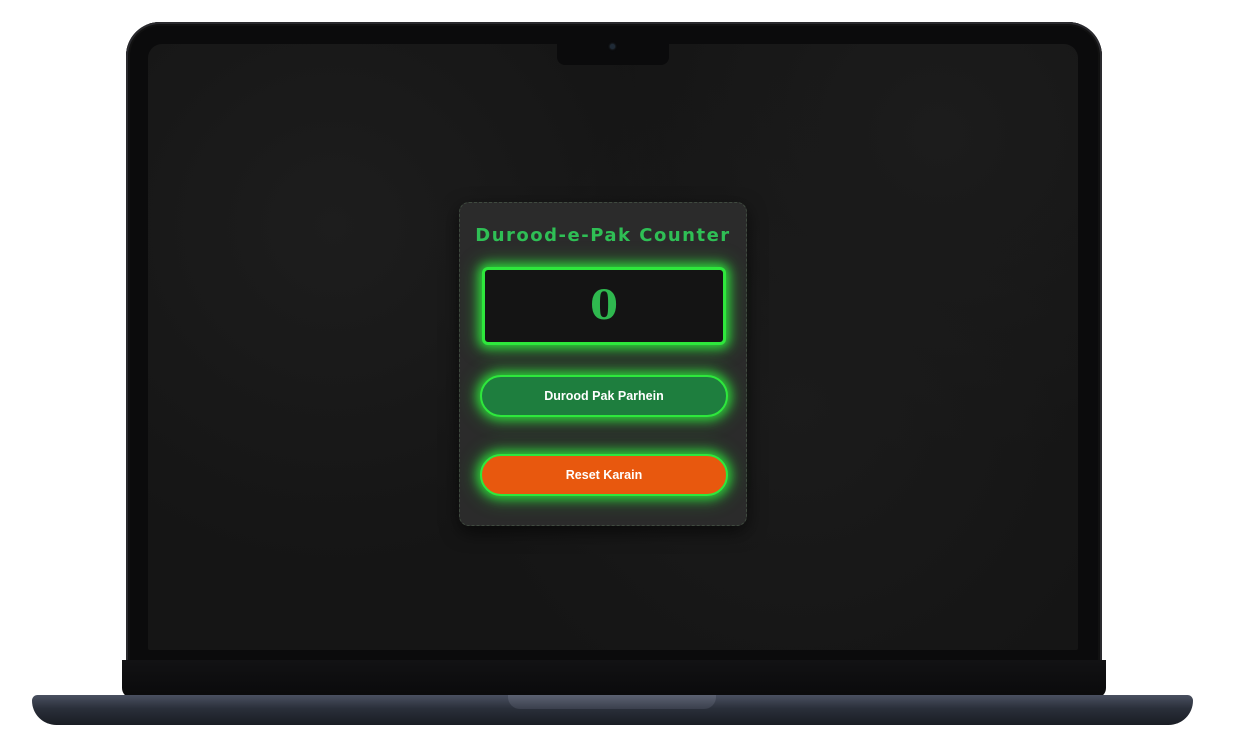 The image size is (1241, 754). I want to click on counter-display: 0, so click(604, 306).